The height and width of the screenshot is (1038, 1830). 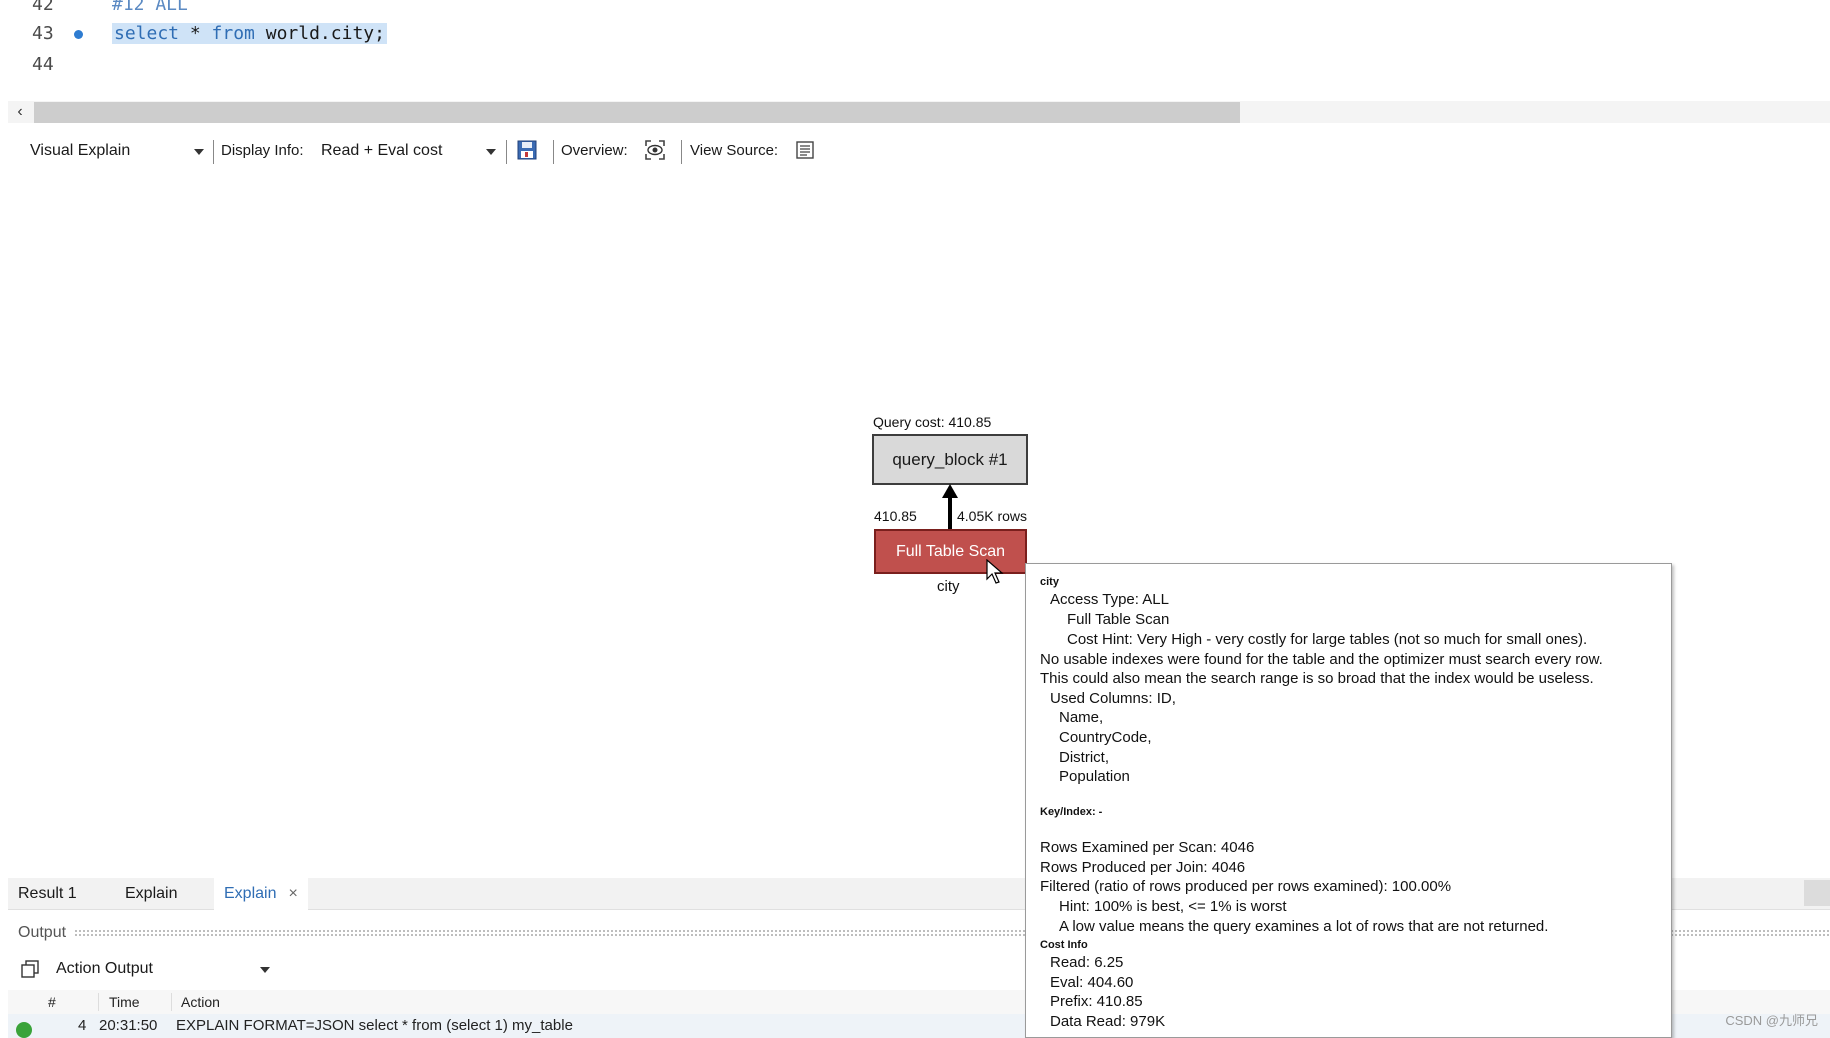 I want to click on panel-toggle, so click(x=1817, y=893).